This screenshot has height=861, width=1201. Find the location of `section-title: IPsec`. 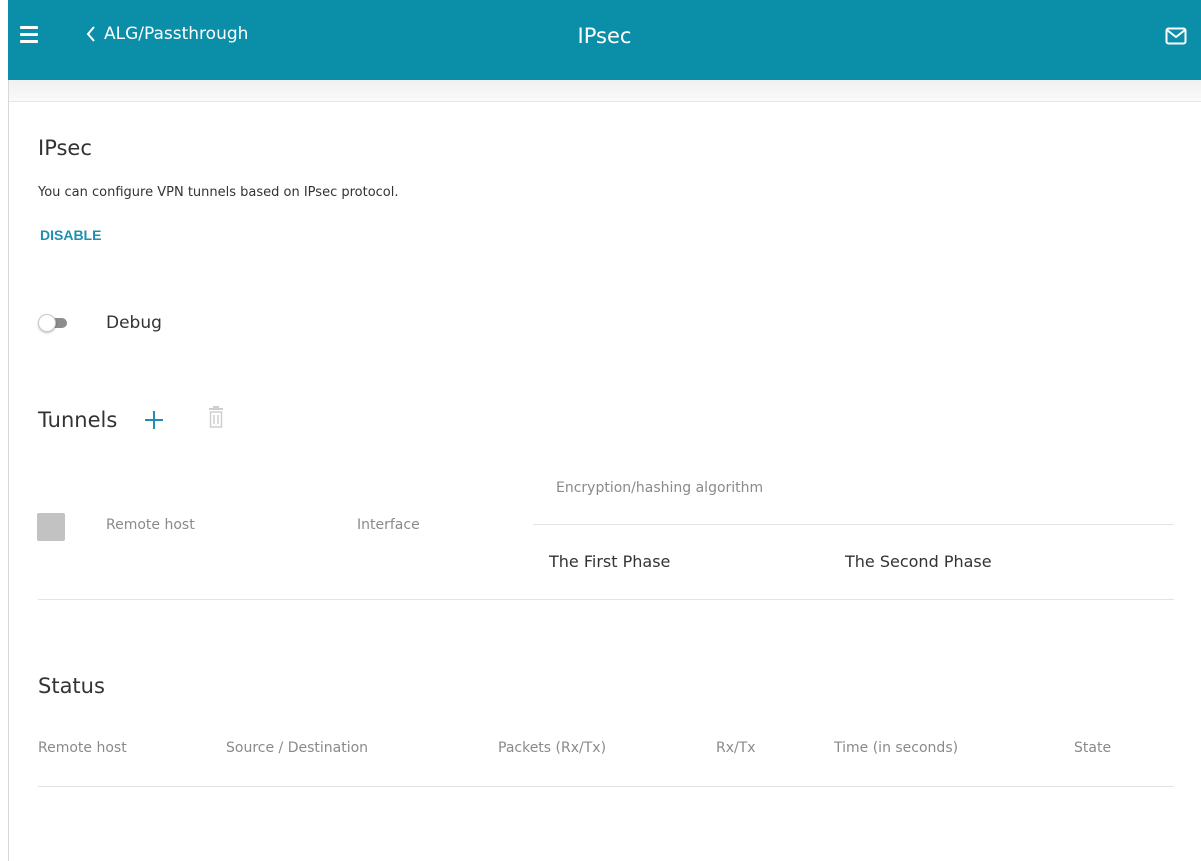

section-title: IPsec is located at coordinates (65, 148).